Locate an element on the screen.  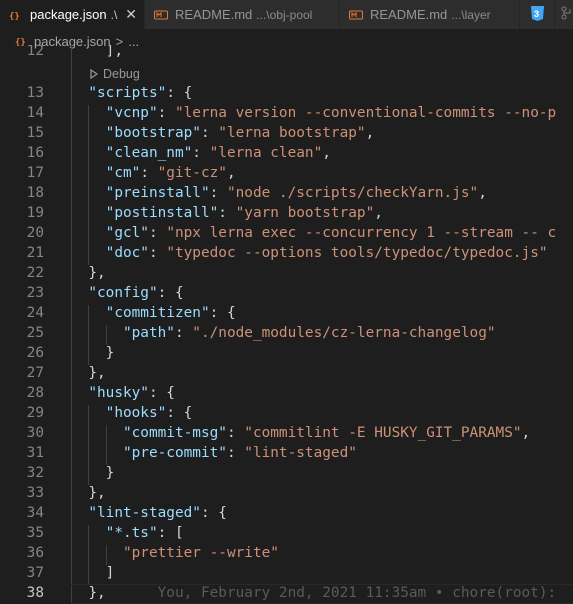
code-line: "scripts": { is located at coordinates (131, 93).